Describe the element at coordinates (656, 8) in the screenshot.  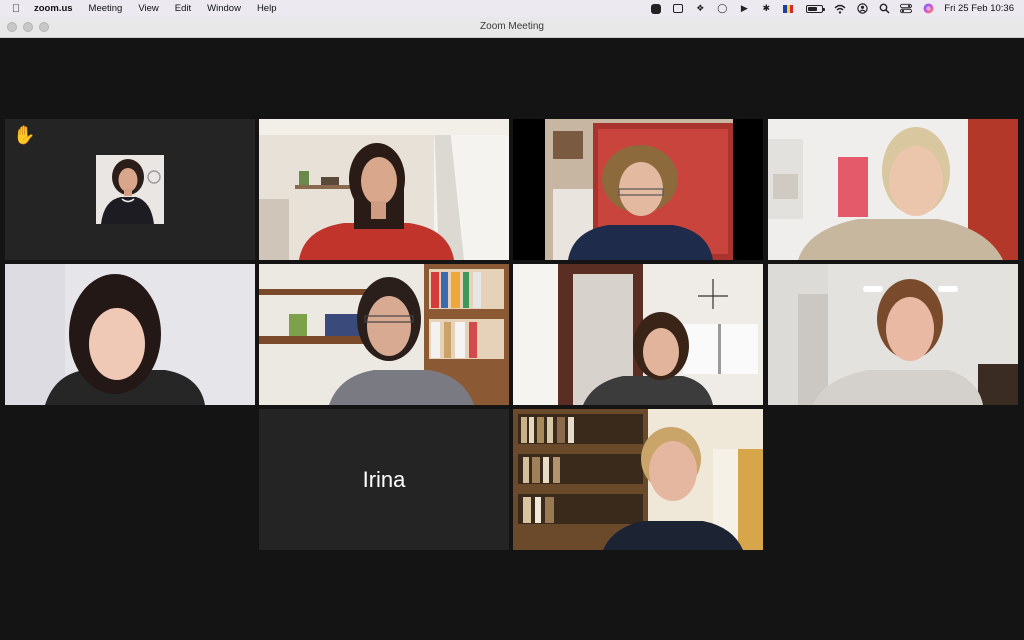
I see `zoom-icon` at that location.